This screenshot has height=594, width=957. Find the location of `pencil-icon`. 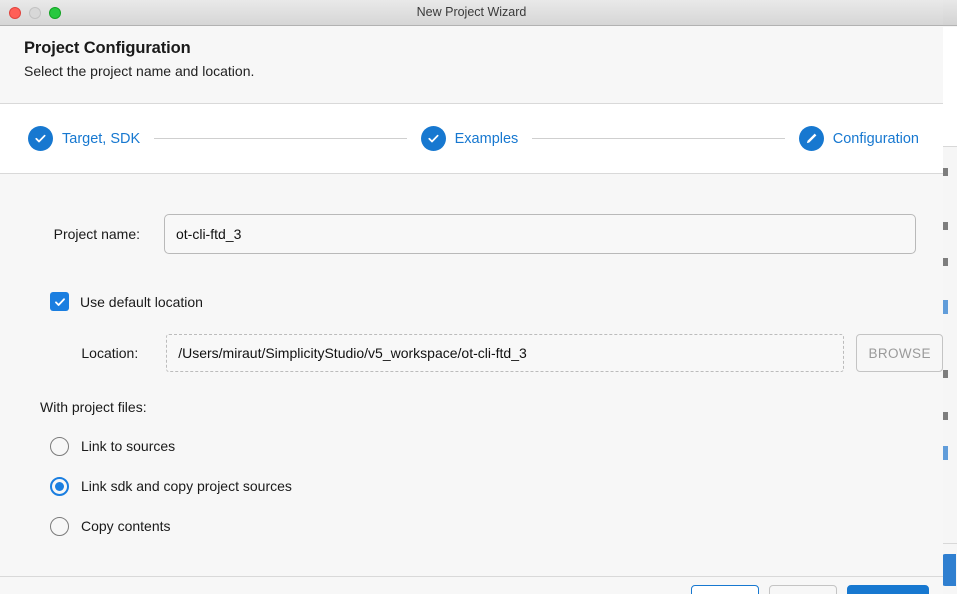

pencil-icon is located at coordinates (811, 138).